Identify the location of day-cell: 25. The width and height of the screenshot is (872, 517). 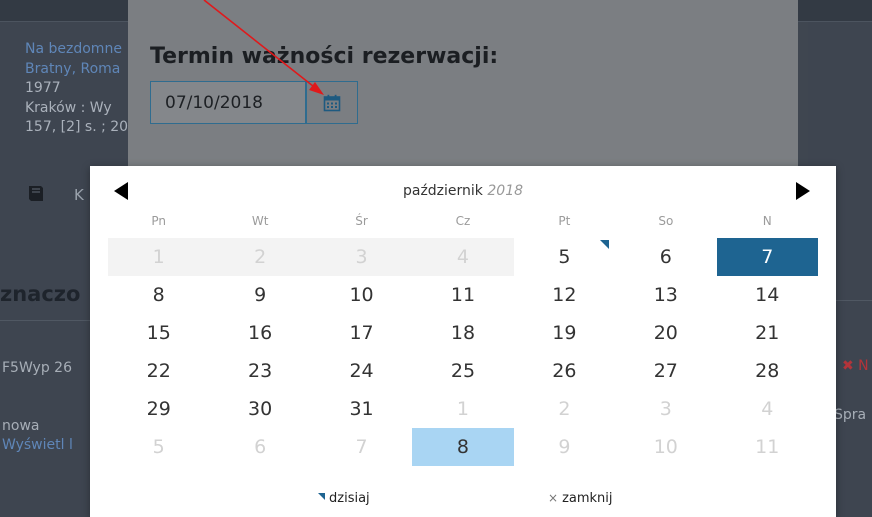
(462, 371).